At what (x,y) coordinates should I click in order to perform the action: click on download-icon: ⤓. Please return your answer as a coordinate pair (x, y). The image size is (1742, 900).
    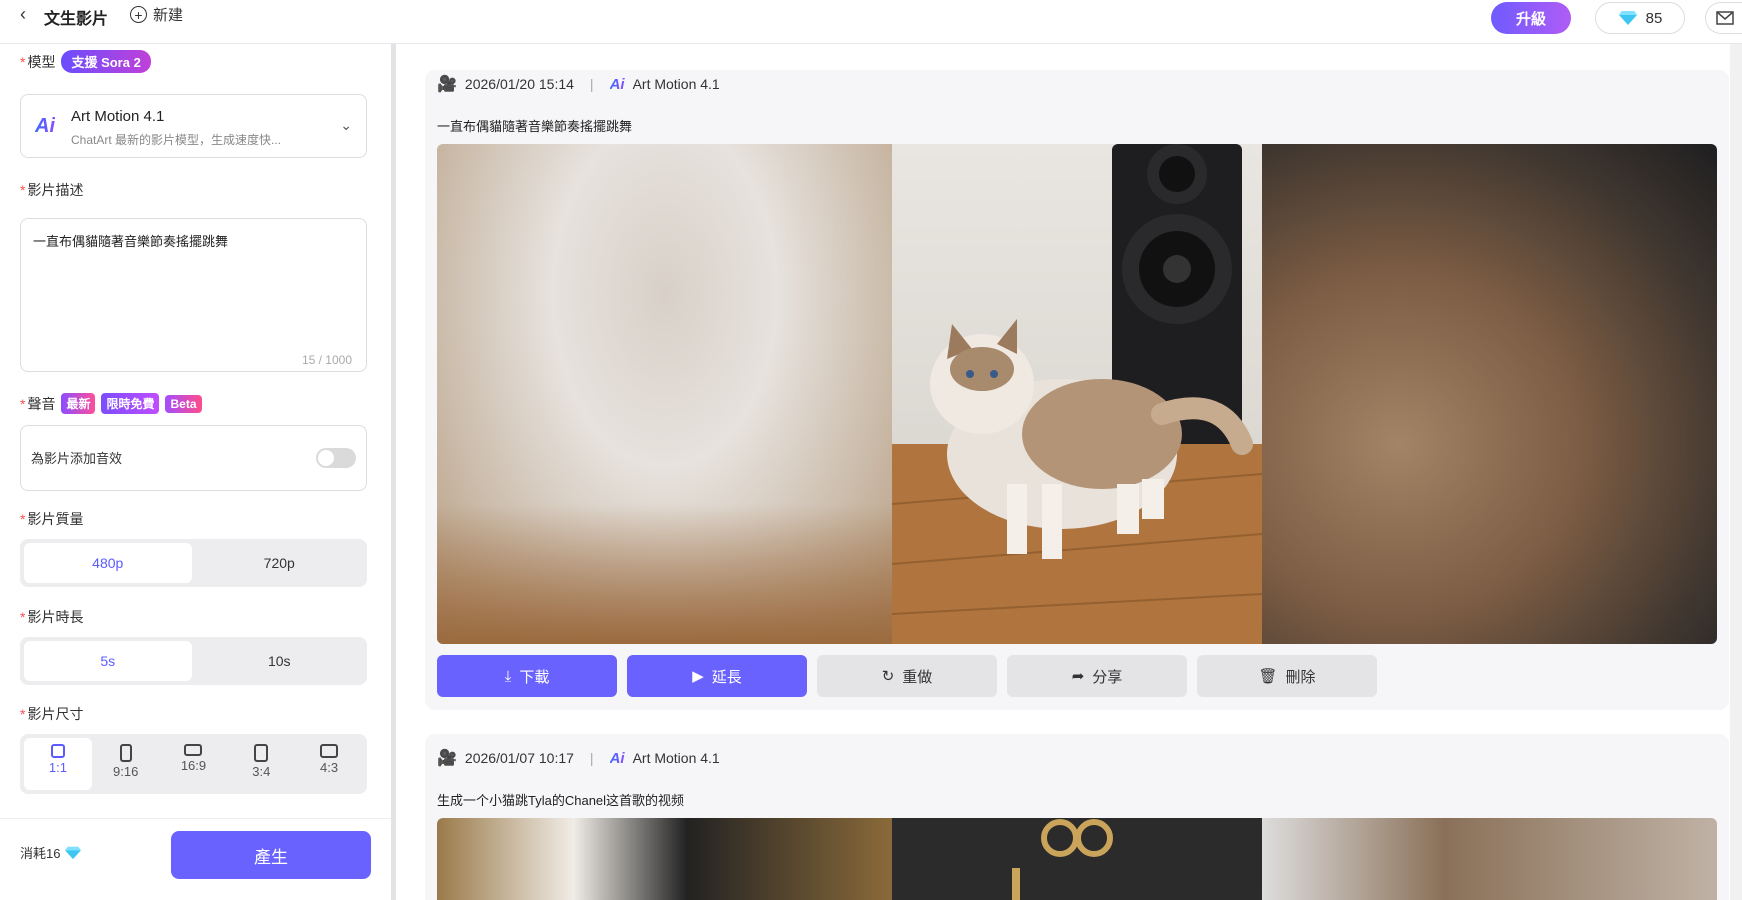
    Looking at the image, I should click on (508, 676).